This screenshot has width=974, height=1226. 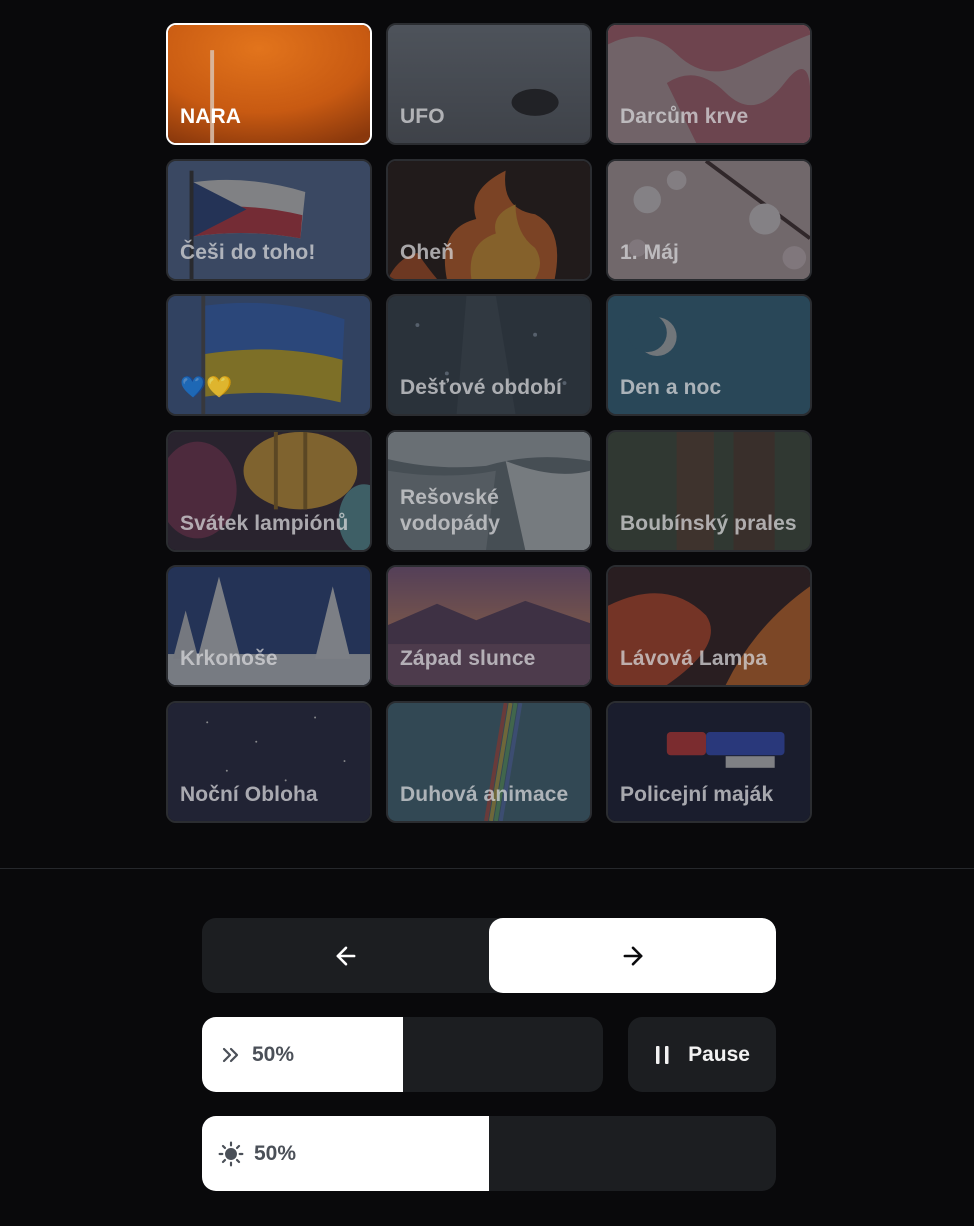 What do you see at coordinates (269, 626) in the screenshot?
I see `scene-tile-krkonose: Krkonoše` at bounding box center [269, 626].